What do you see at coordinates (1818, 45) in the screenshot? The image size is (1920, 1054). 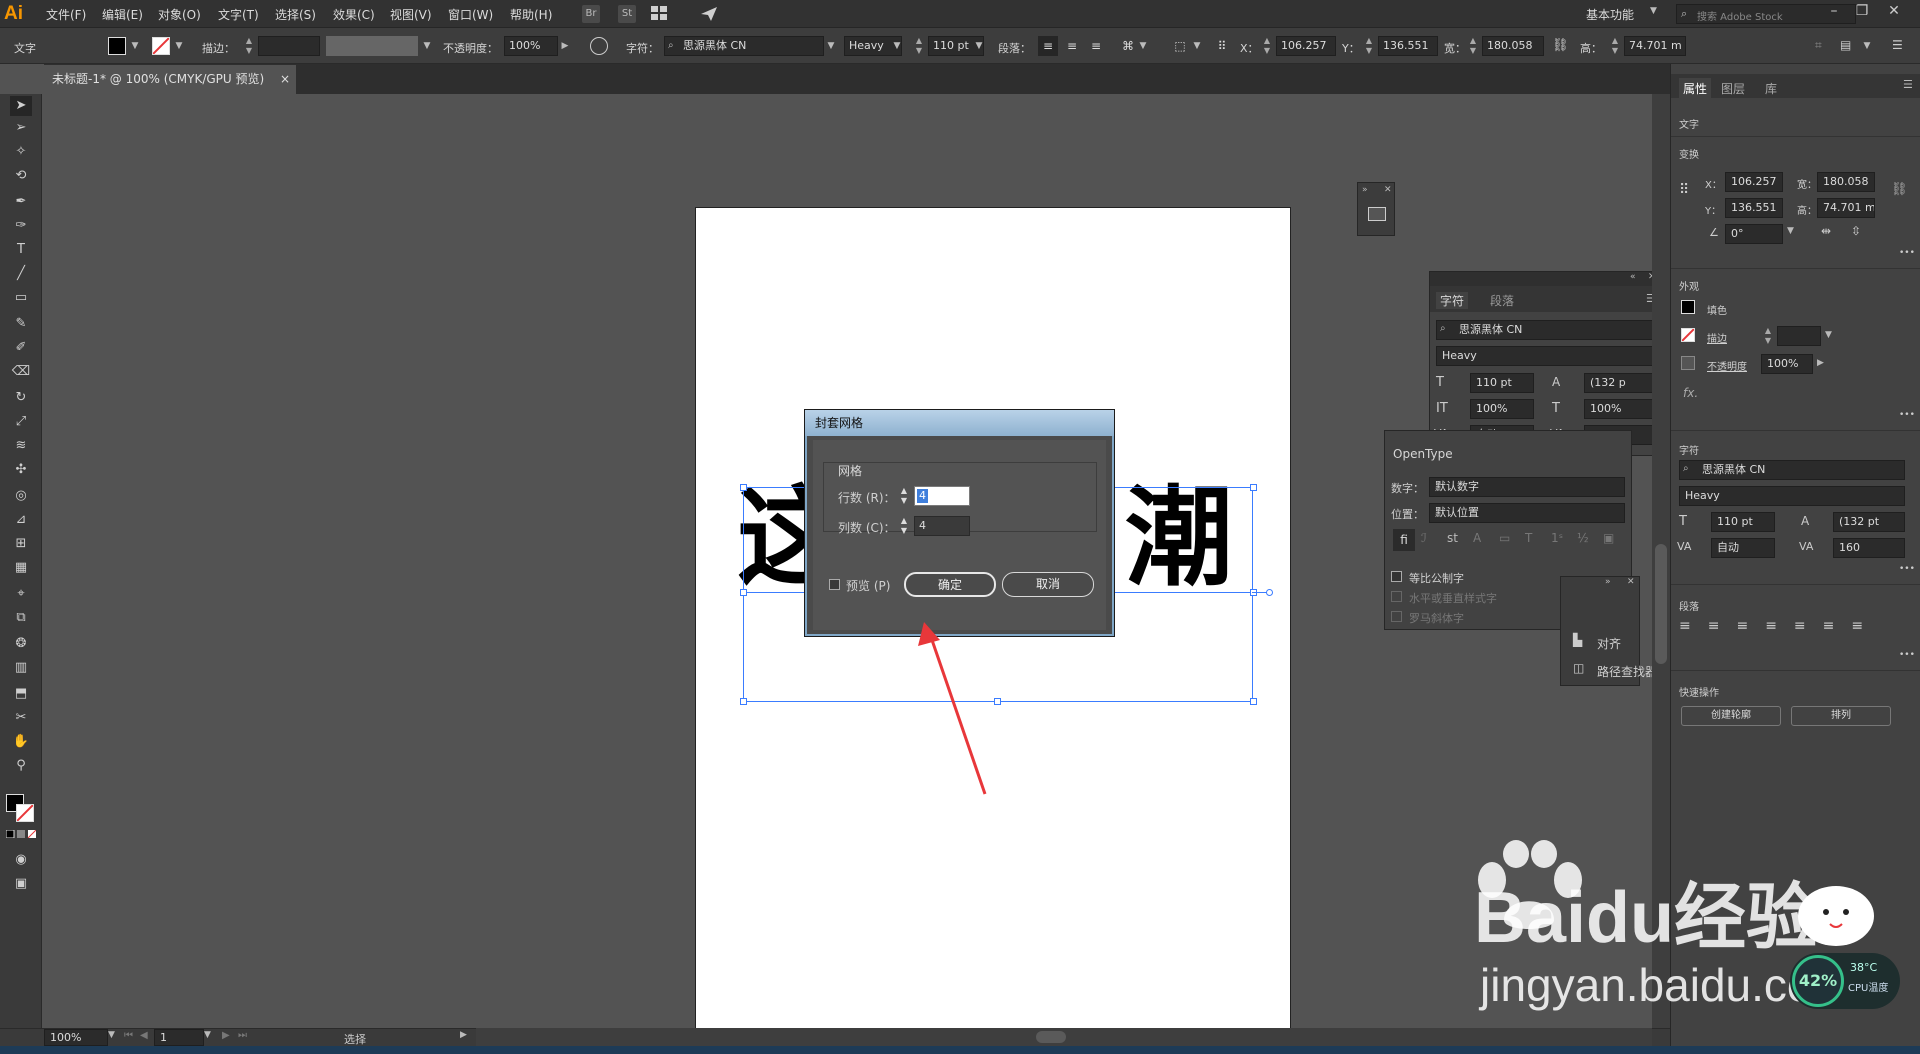 I see `transform-icon: ⌗` at bounding box center [1818, 45].